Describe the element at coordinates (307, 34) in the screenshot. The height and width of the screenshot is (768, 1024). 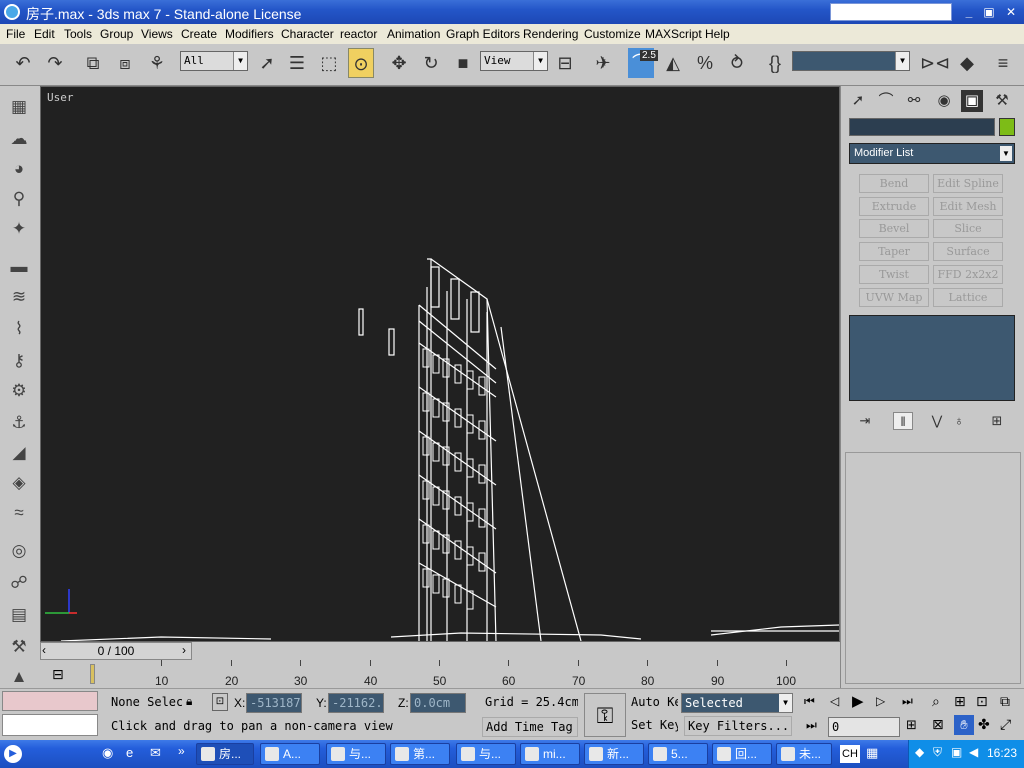
I see `menu-character: Character` at that location.